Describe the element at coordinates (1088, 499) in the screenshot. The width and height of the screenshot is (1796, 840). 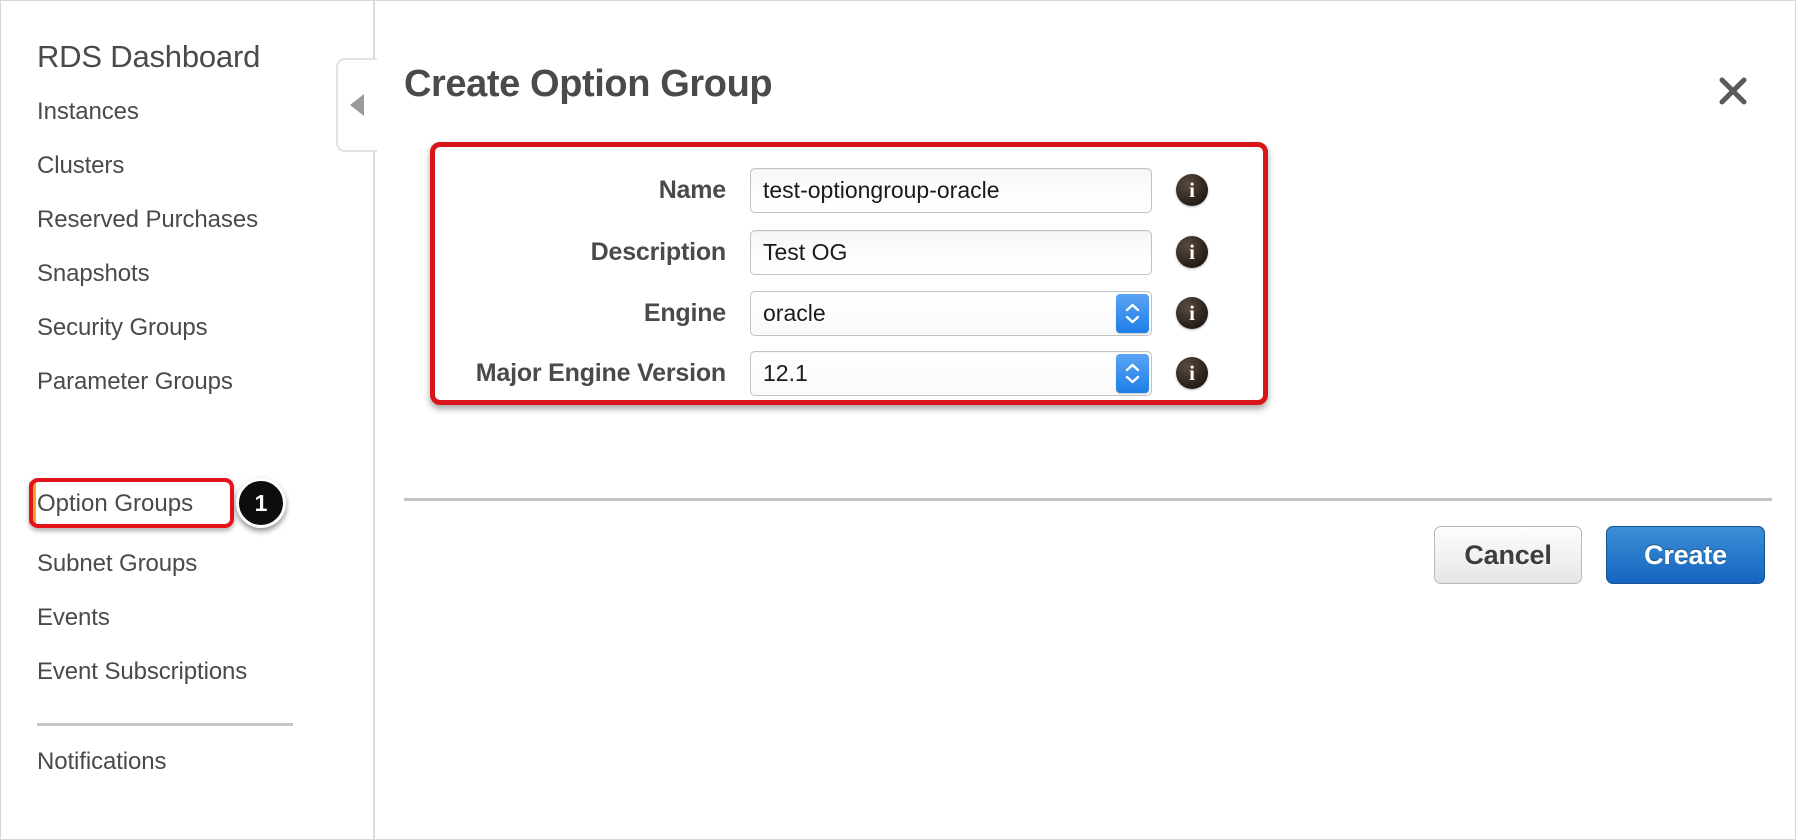
I see `footer-divider` at that location.